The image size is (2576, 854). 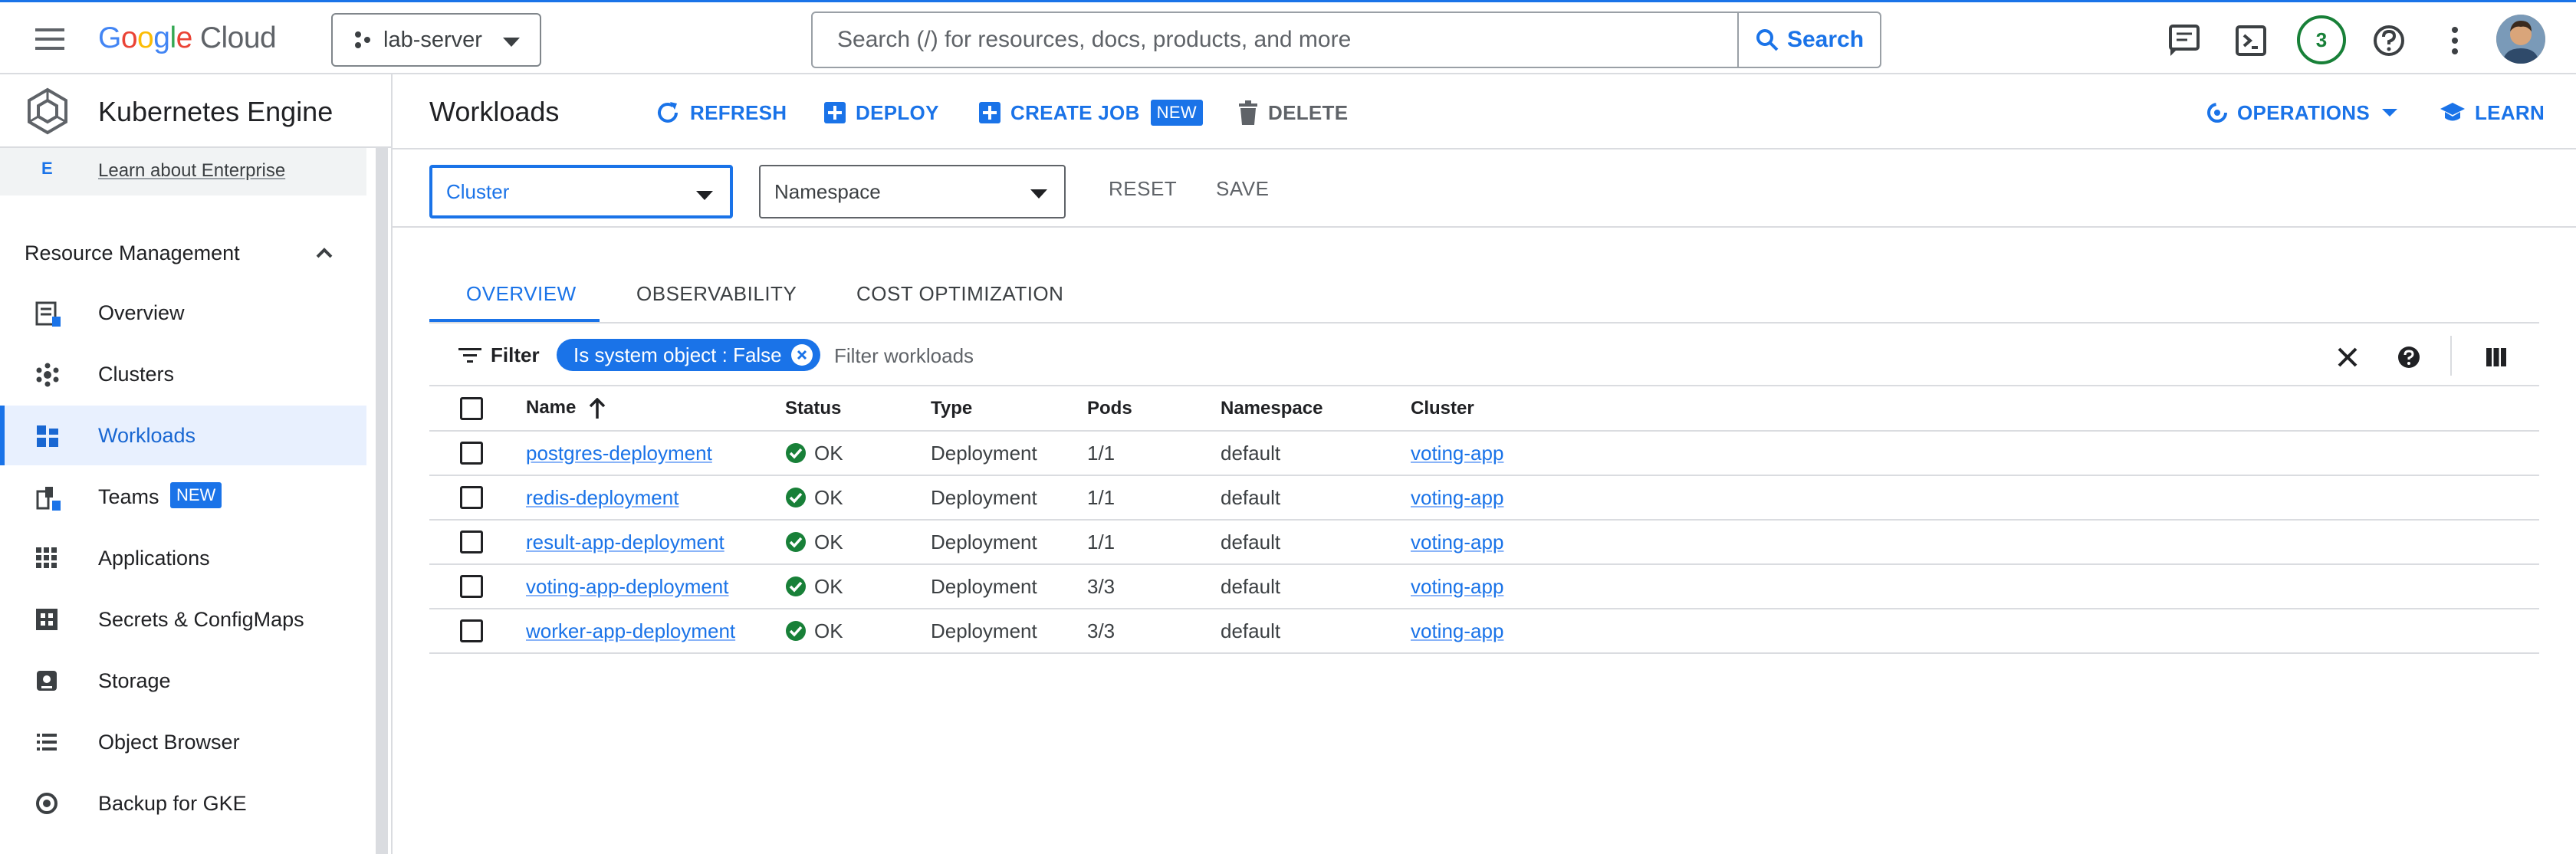 What do you see at coordinates (2307, 112) in the screenshot?
I see `operations-button: OPERATIONS` at bounding box center [2307, 112].